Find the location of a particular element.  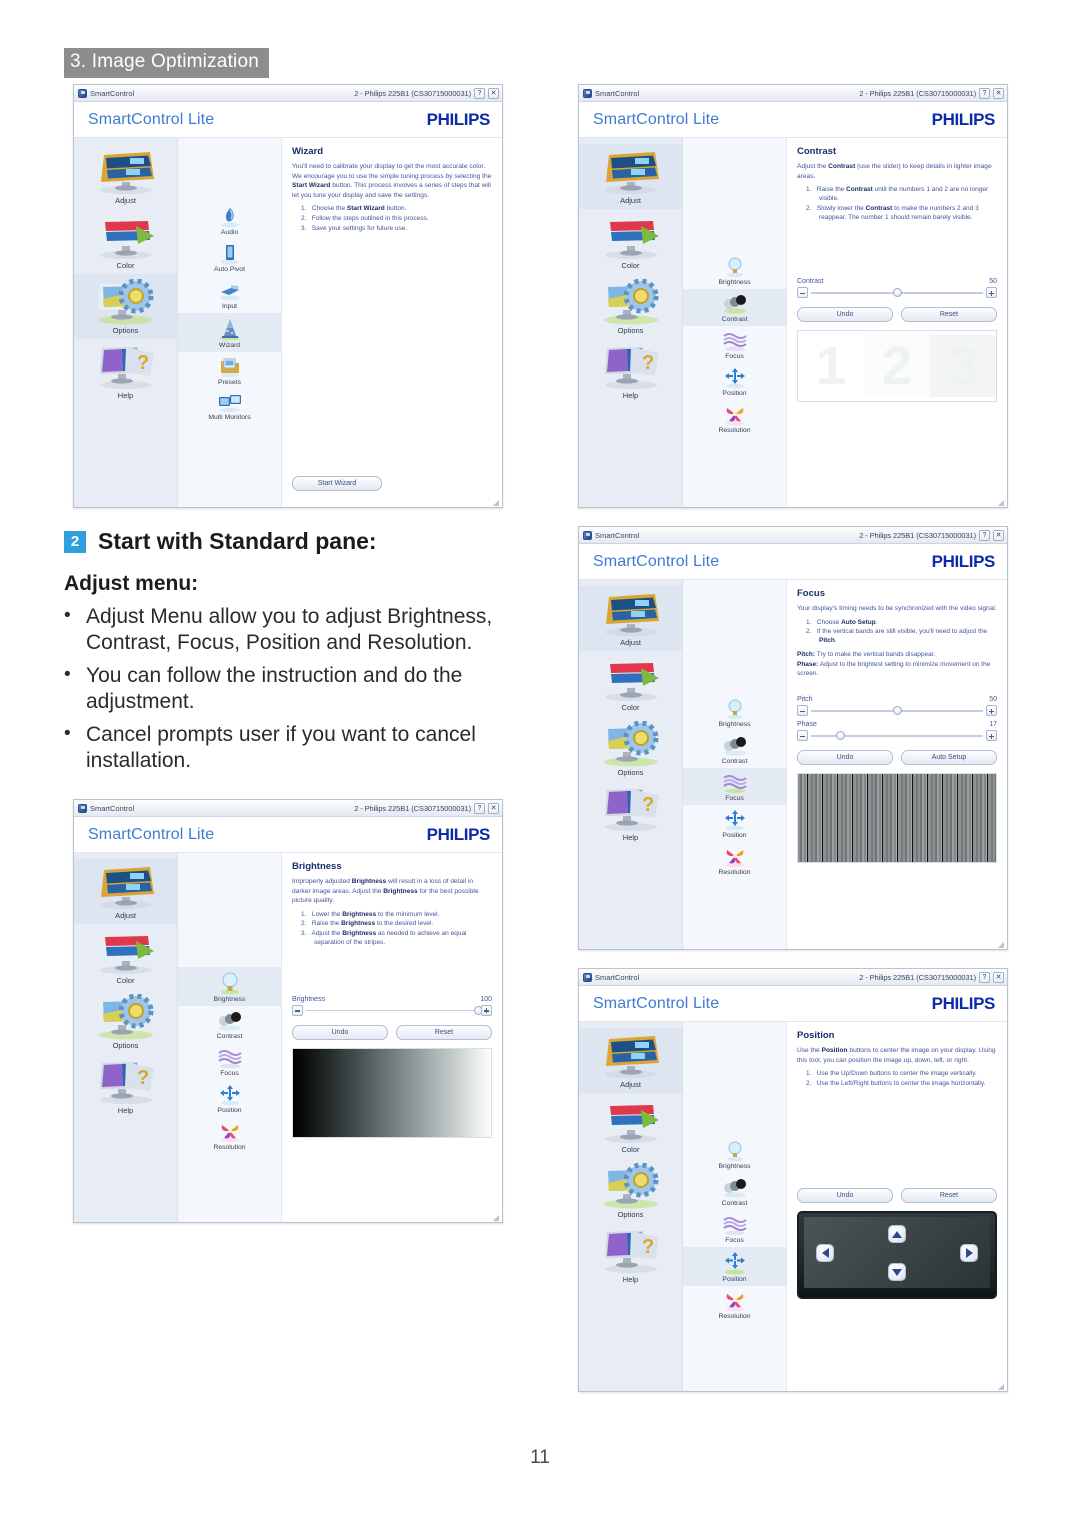

brightness-slider-block: Brightness 100 is located at coordinates (392, 1006).